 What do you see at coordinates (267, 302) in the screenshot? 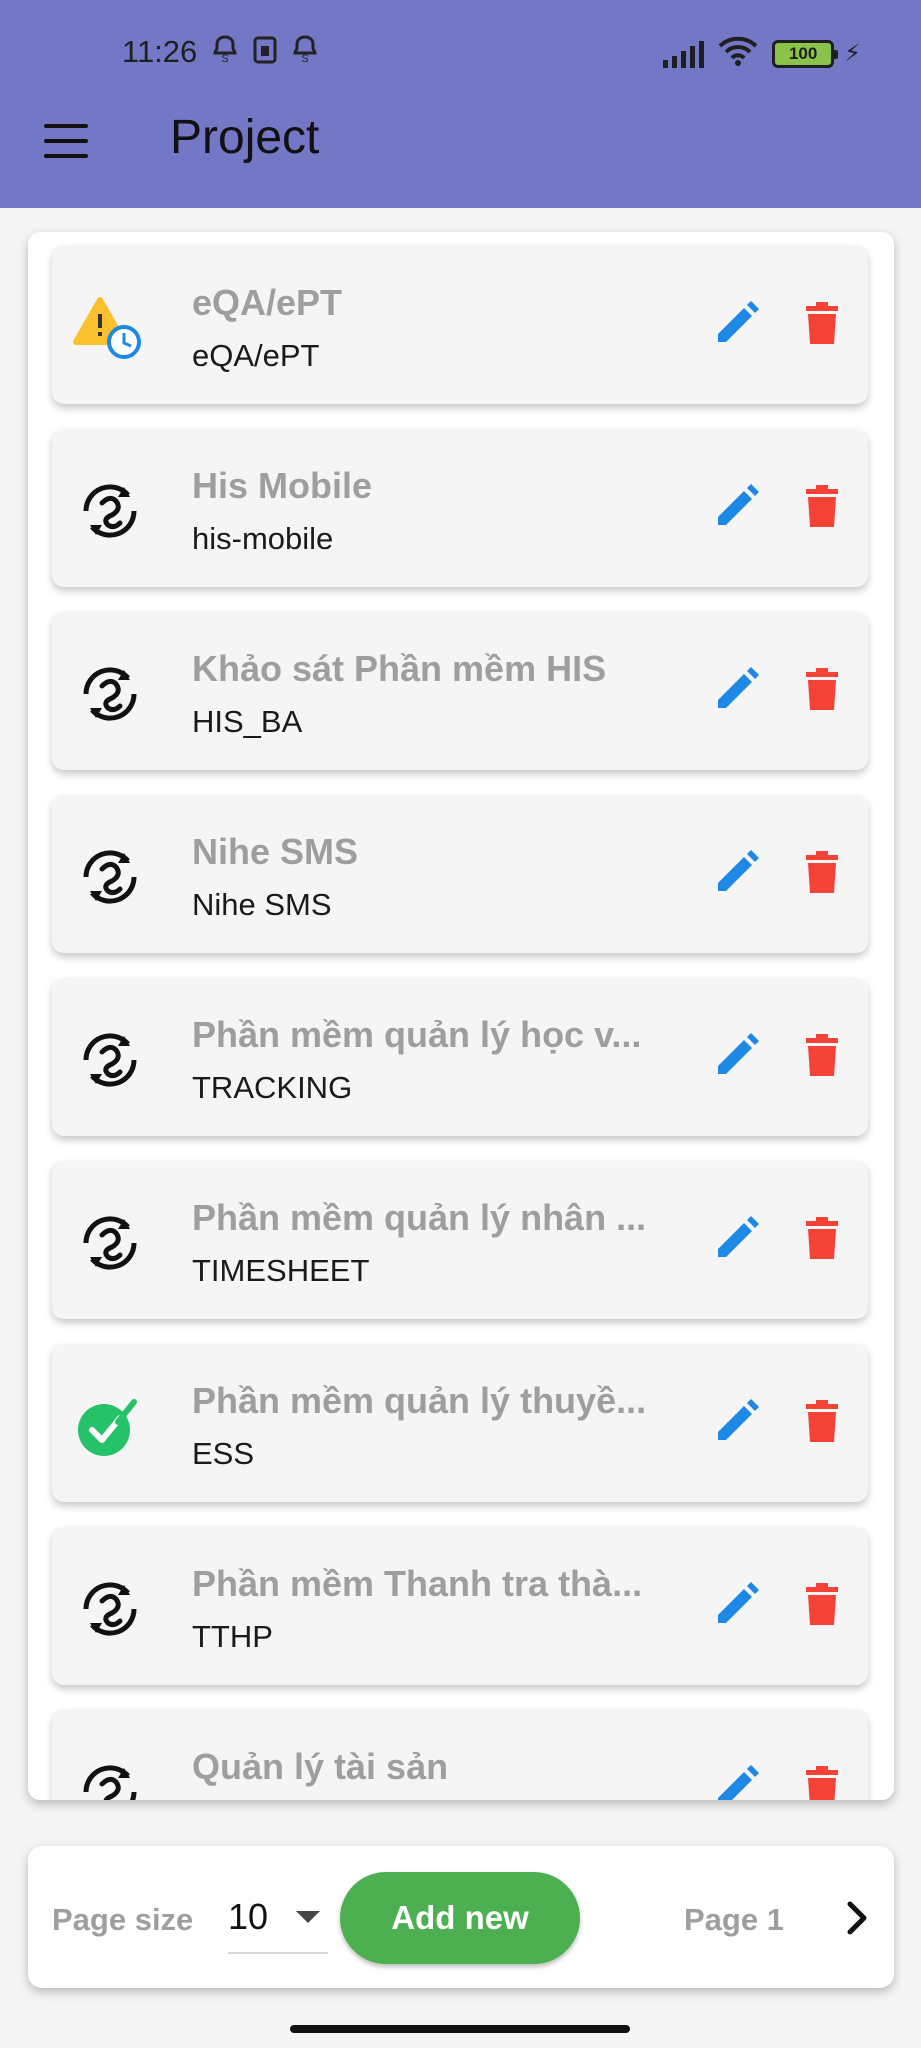
I see `project-name: eQA/ePT` at bounding box center [267, 302].